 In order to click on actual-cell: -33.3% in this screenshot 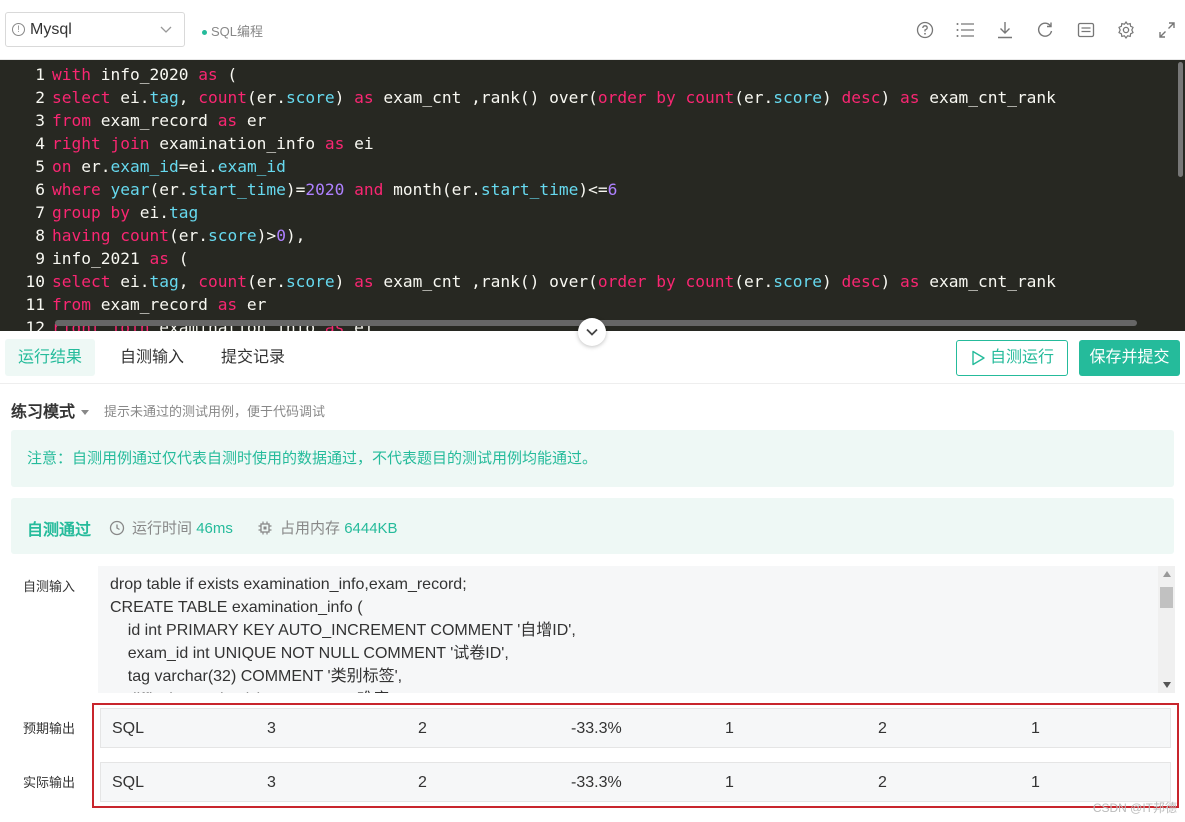, I will do `click(596, 782)`.